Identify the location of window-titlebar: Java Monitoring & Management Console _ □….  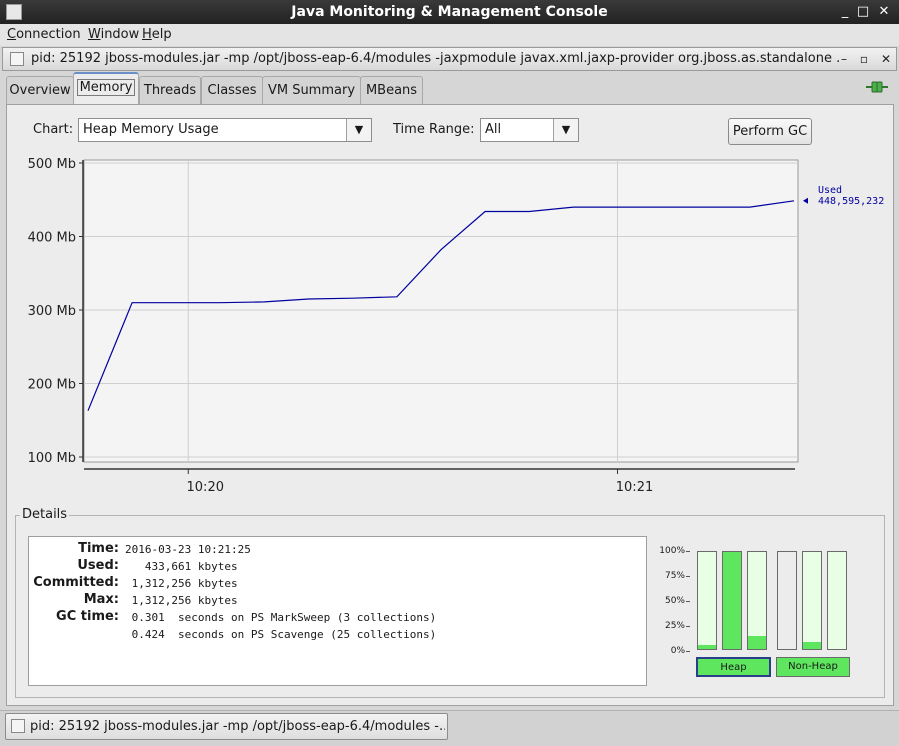
(449, 12).